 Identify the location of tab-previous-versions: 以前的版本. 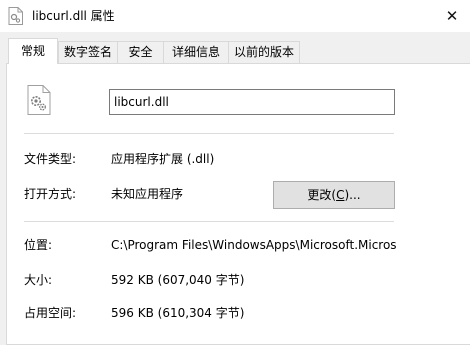
(264, 52).